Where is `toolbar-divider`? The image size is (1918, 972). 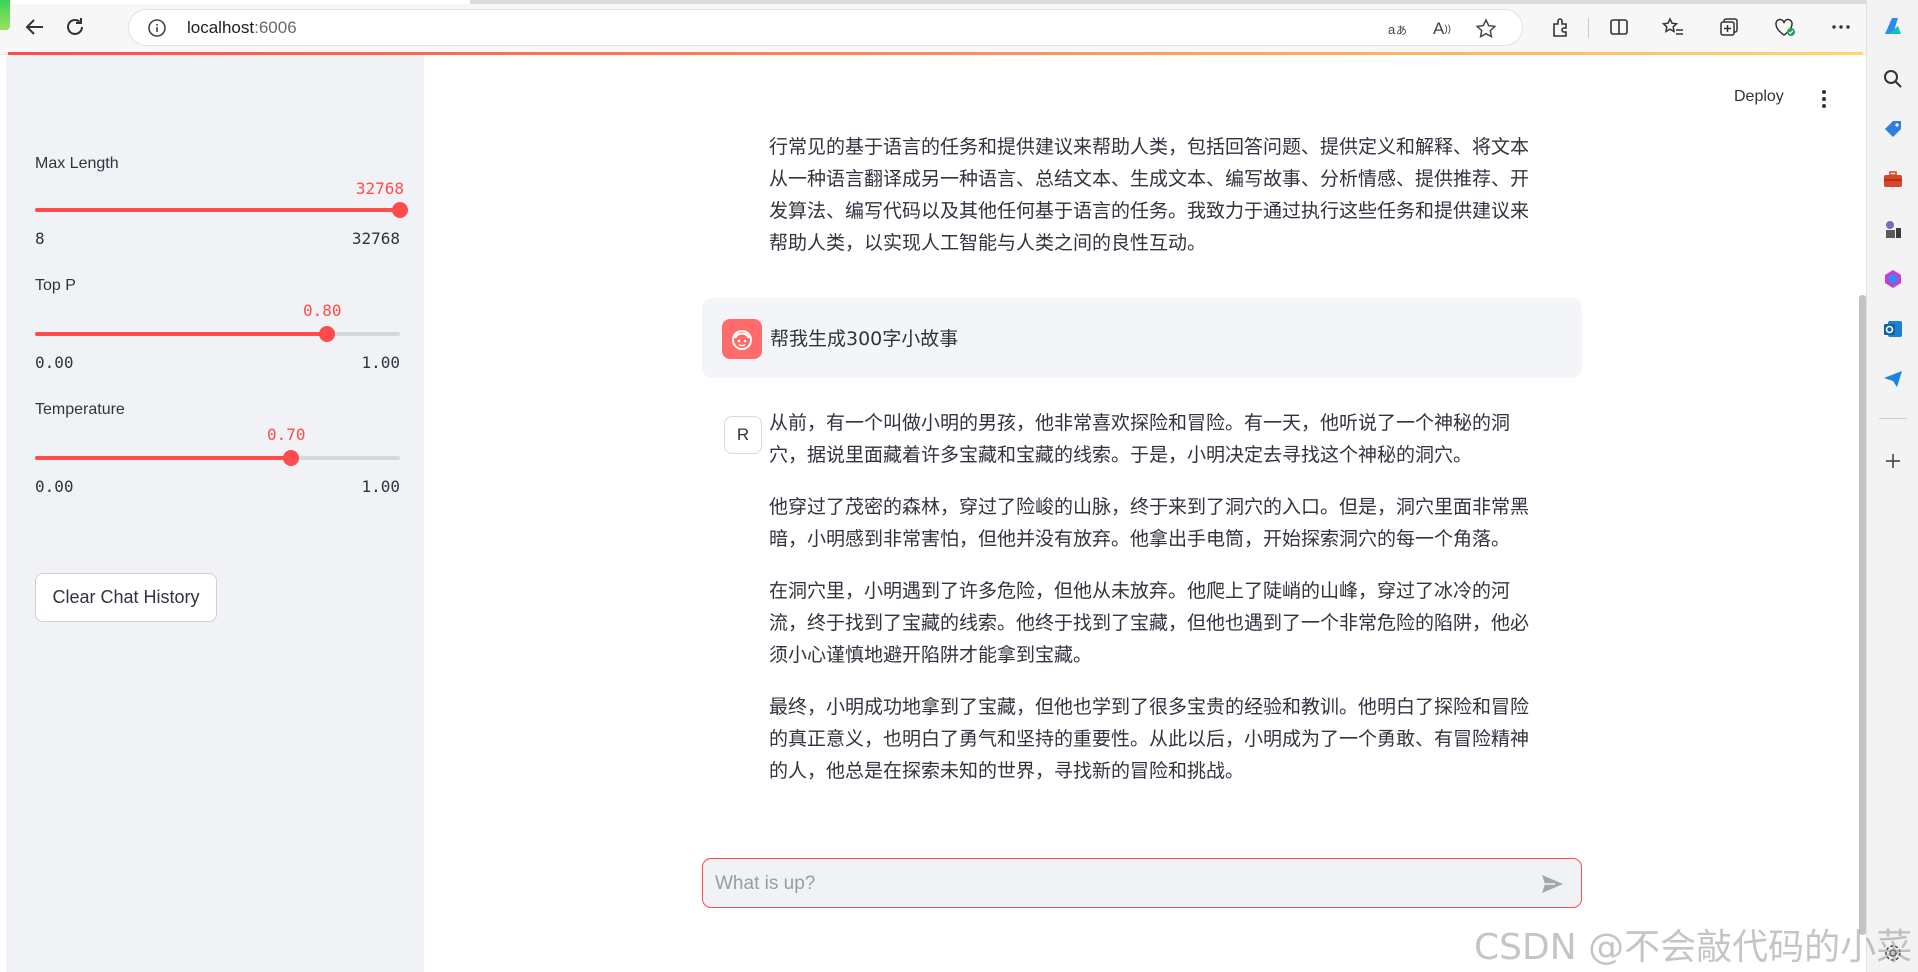 toolbar-divider is located at coordinates (1588, 28).